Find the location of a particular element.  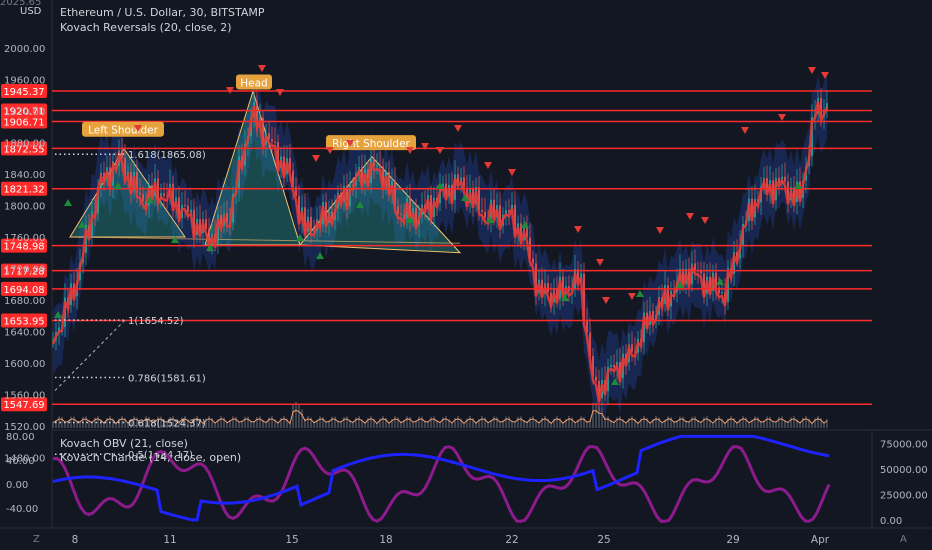

time-axis-label: 29 is located at coordinates (732, 540).